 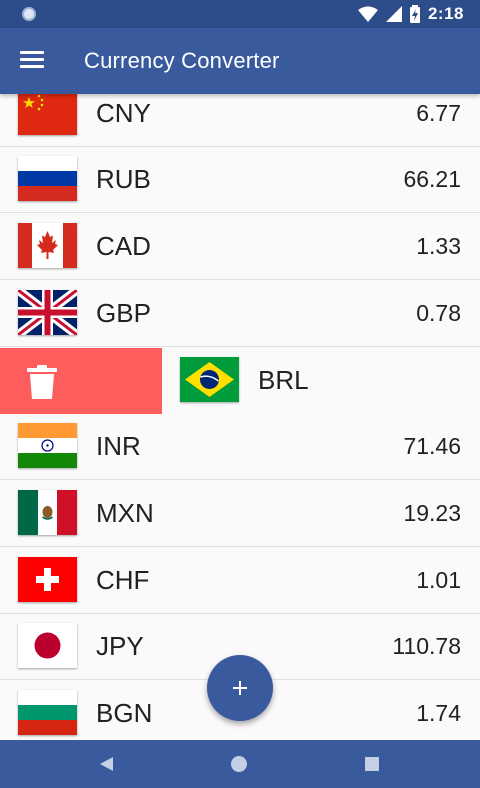 What do you see at coordinates (414, 14) in the screenshot?
I see `battery-icon` at bounding box center [414, 14].